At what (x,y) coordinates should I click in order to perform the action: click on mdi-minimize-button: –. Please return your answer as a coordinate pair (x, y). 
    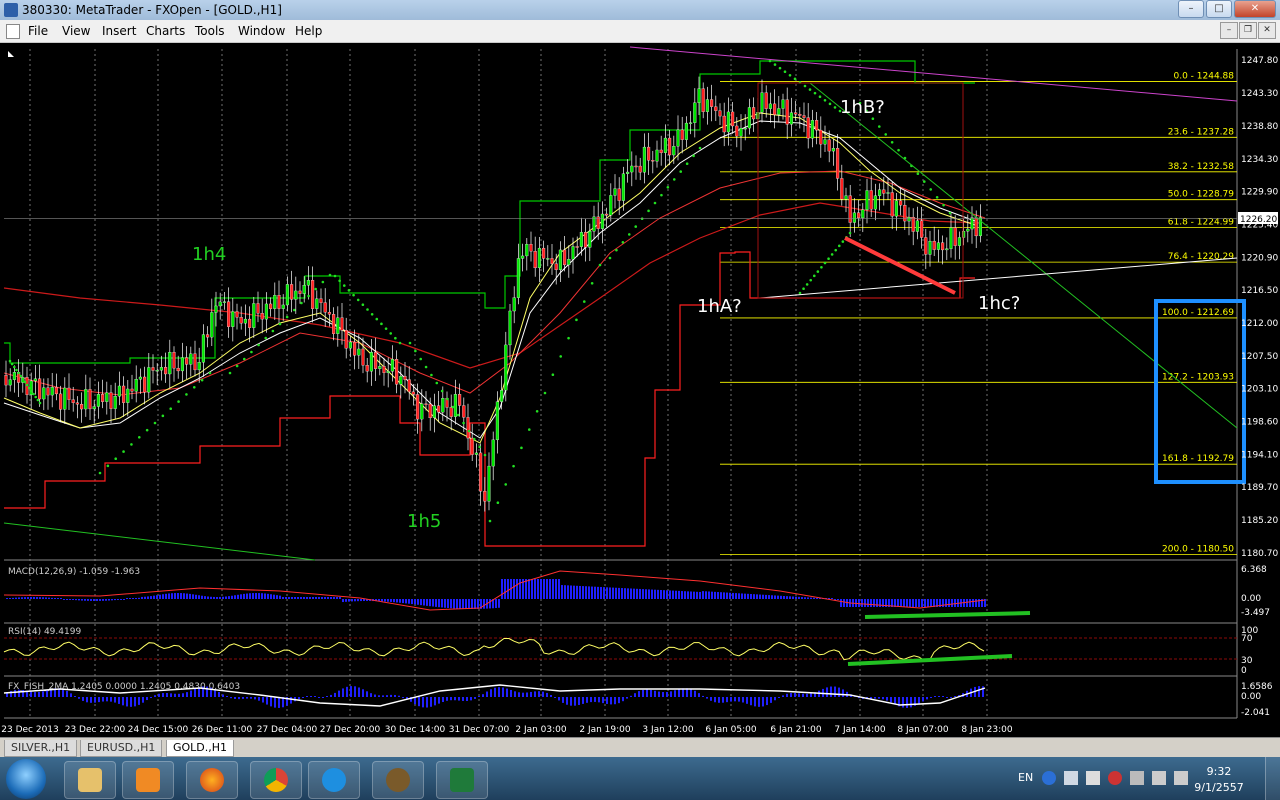
    Looking at the image, I should click on (1229, 30).